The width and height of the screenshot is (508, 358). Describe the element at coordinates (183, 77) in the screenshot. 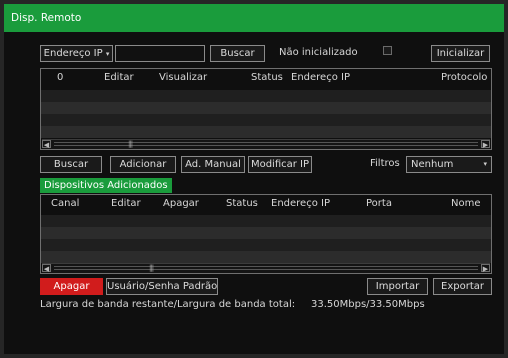

I see `column-header: Visualizar` at that location.